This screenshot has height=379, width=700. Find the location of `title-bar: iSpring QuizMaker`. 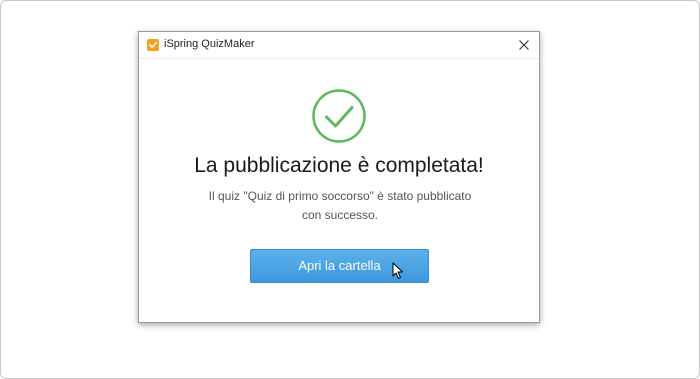

title-bar: iSpring QuizMaker is located at coordinates (339, 45).